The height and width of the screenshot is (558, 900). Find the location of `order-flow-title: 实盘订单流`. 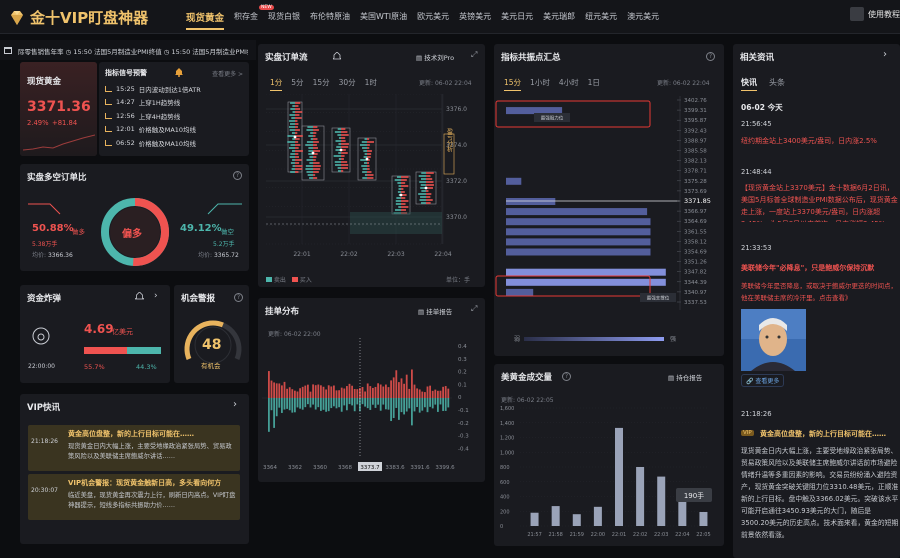

order-flow-title: 实盘订单流 is located at coordinates (286, 58).